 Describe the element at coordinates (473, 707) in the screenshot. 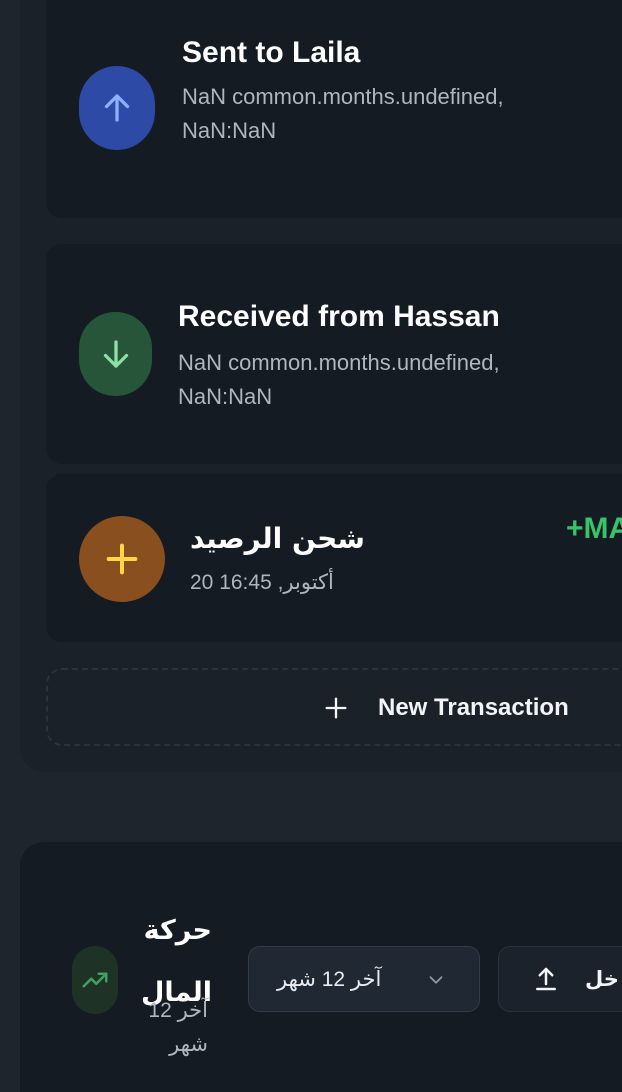

I see `new-transaction-label: New Transaction` at that location.